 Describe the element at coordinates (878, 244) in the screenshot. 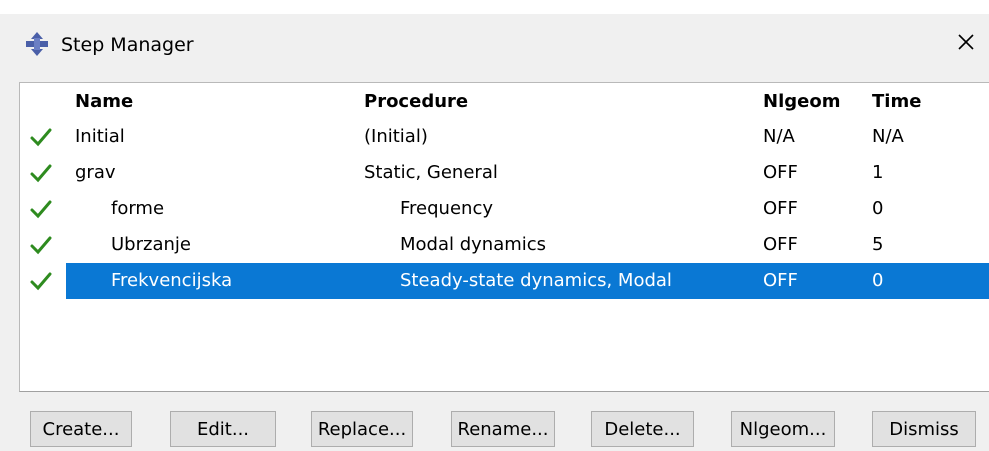

I see `step-time: 5` at that location.